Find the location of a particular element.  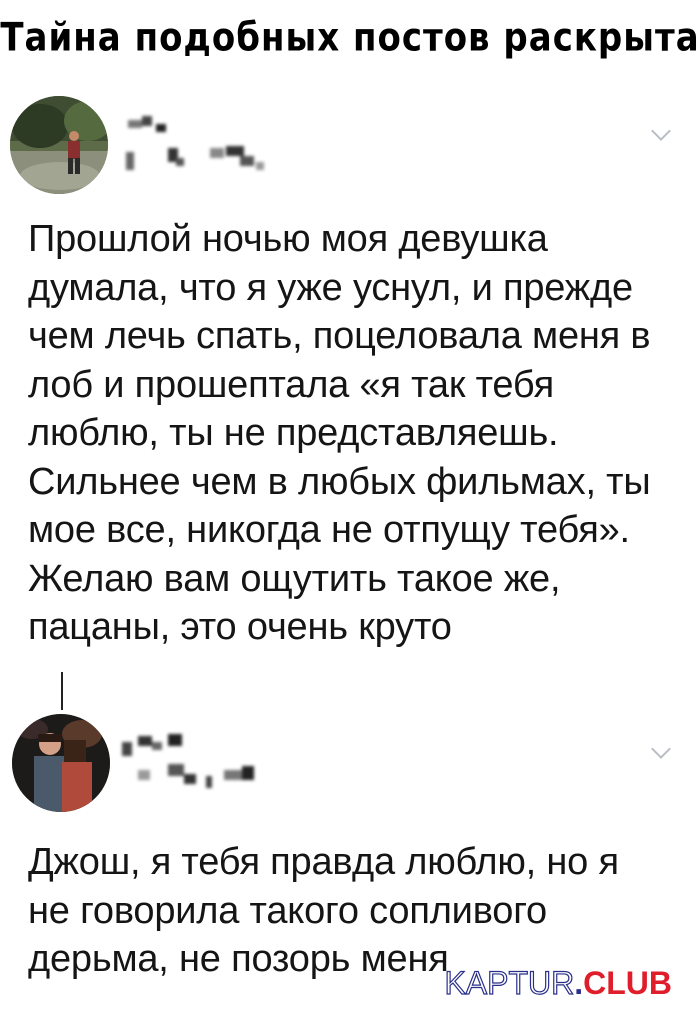

watermark-logo: KAPTUR.CLUB is located at coordinates (558, 982).